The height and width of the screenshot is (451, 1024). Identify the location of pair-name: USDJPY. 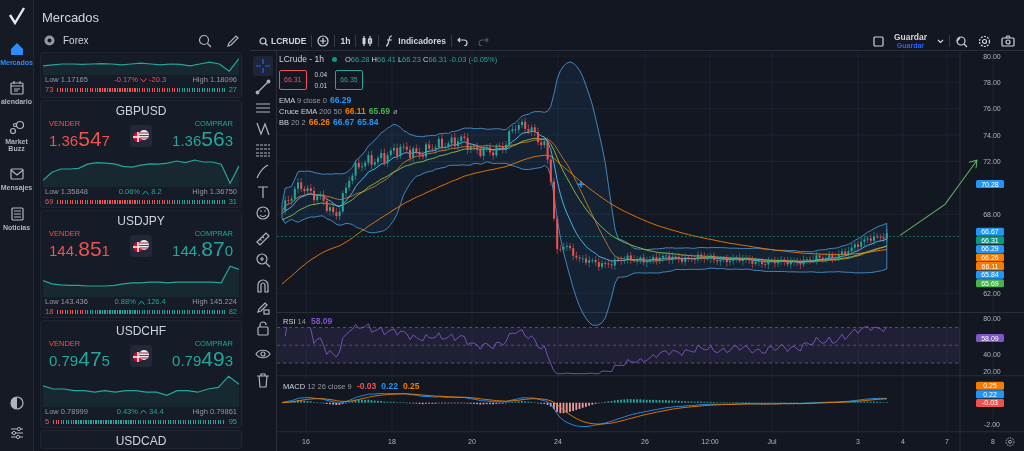
(141, 221).